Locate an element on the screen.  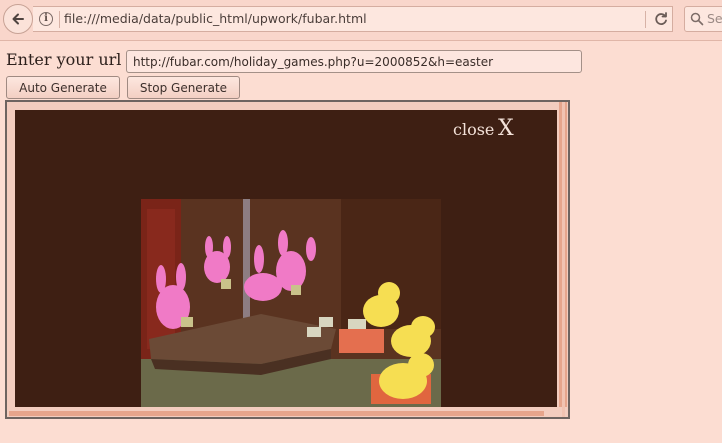
info-icon: i is located at coordinates (46, 19).